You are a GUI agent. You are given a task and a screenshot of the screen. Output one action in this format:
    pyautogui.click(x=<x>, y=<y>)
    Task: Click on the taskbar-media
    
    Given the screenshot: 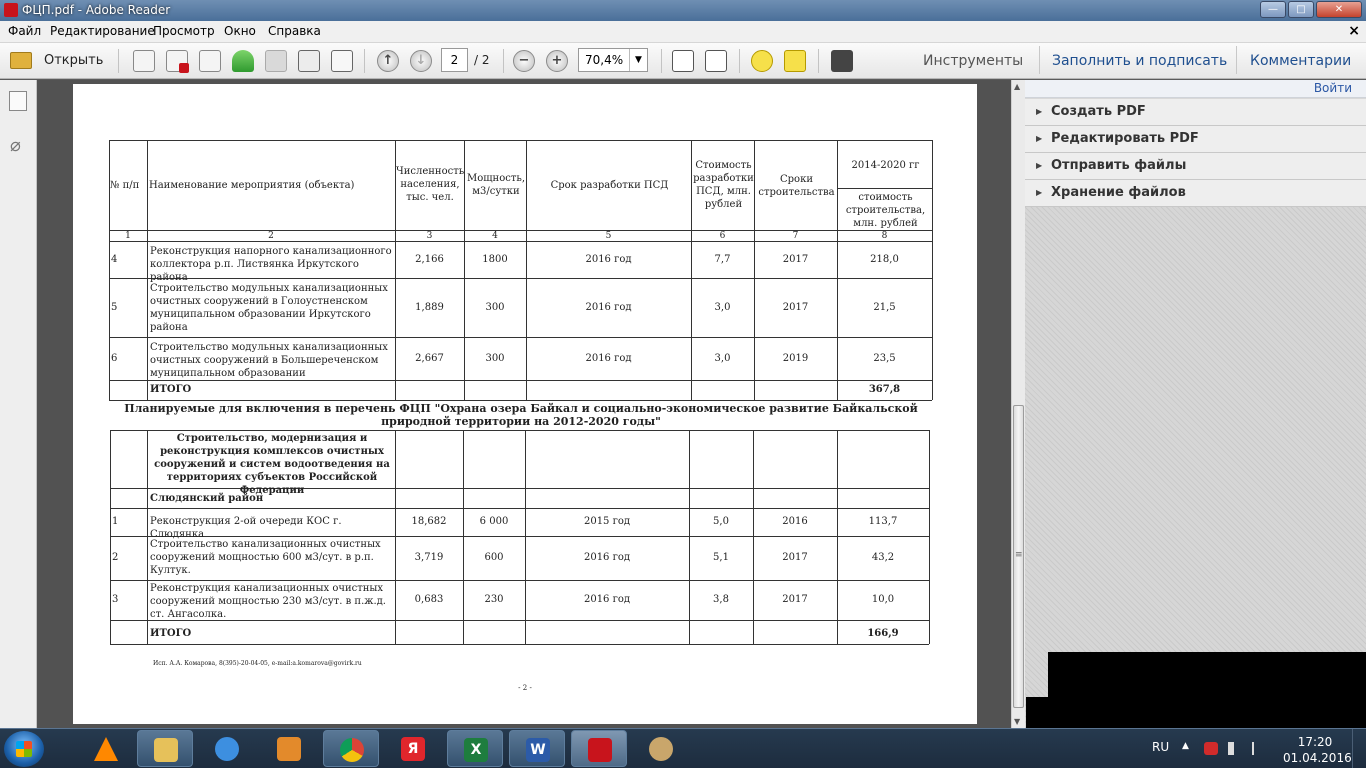 What is the action you would take?
    pyautogui.click(x=289, y=748)
    